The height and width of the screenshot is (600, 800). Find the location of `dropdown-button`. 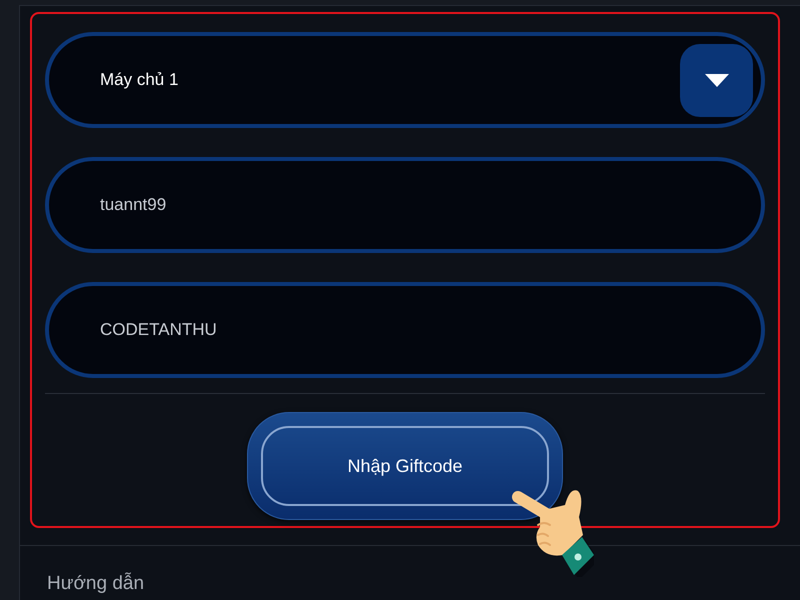

dropdown-button is located at coordinates (716, 80).